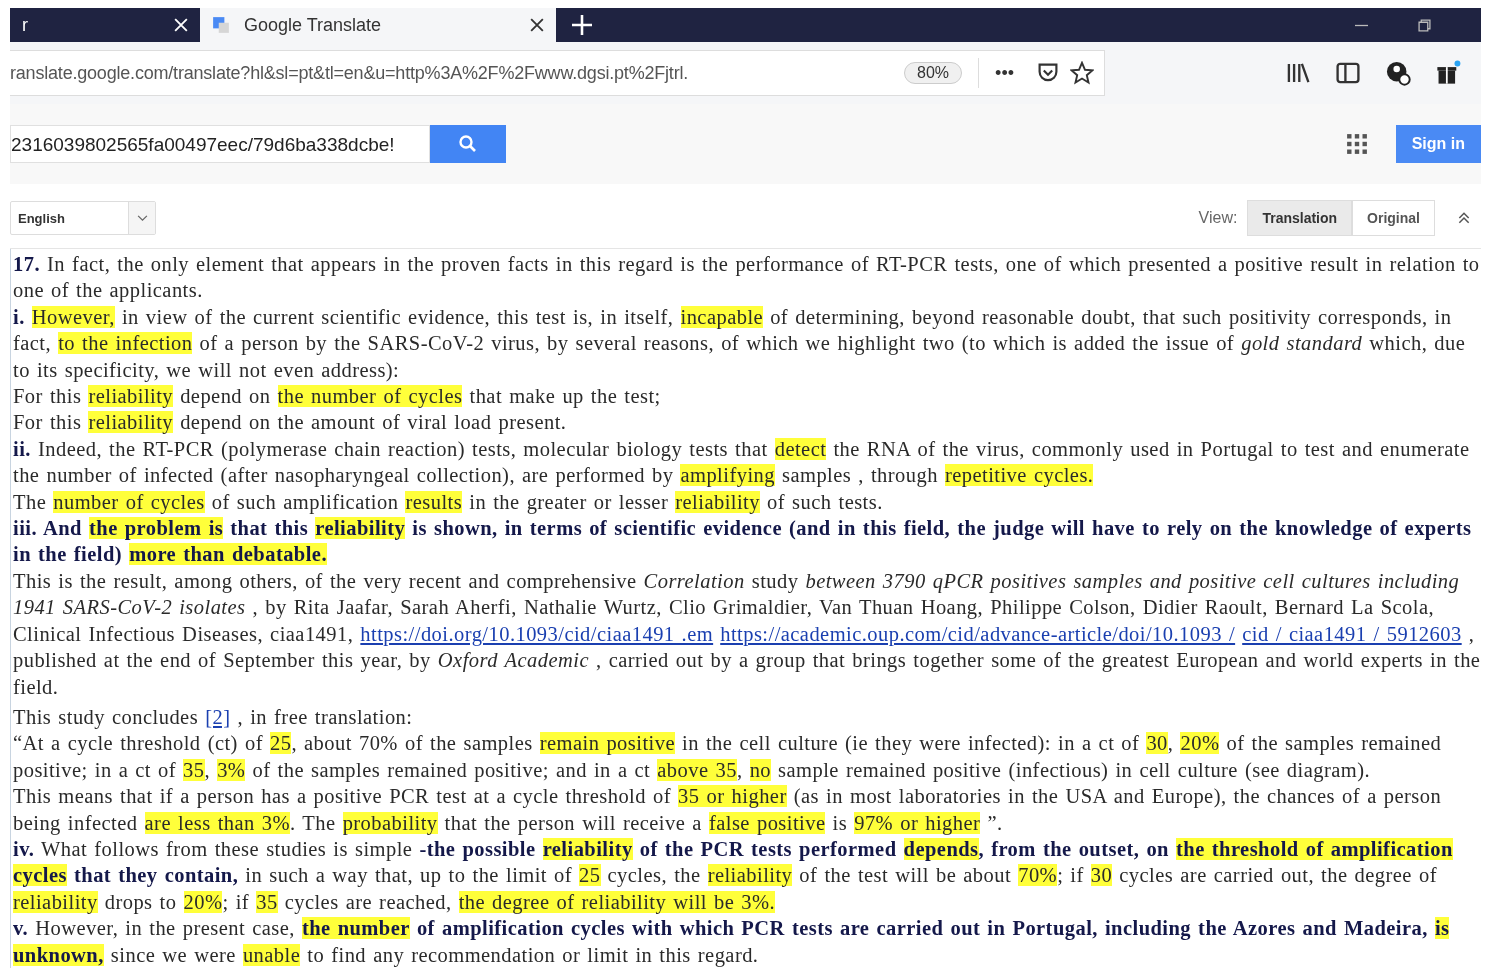 The width and height of the screenshot is (1491, 977). I want to click on sidebar-icon, so click(1348, 73).